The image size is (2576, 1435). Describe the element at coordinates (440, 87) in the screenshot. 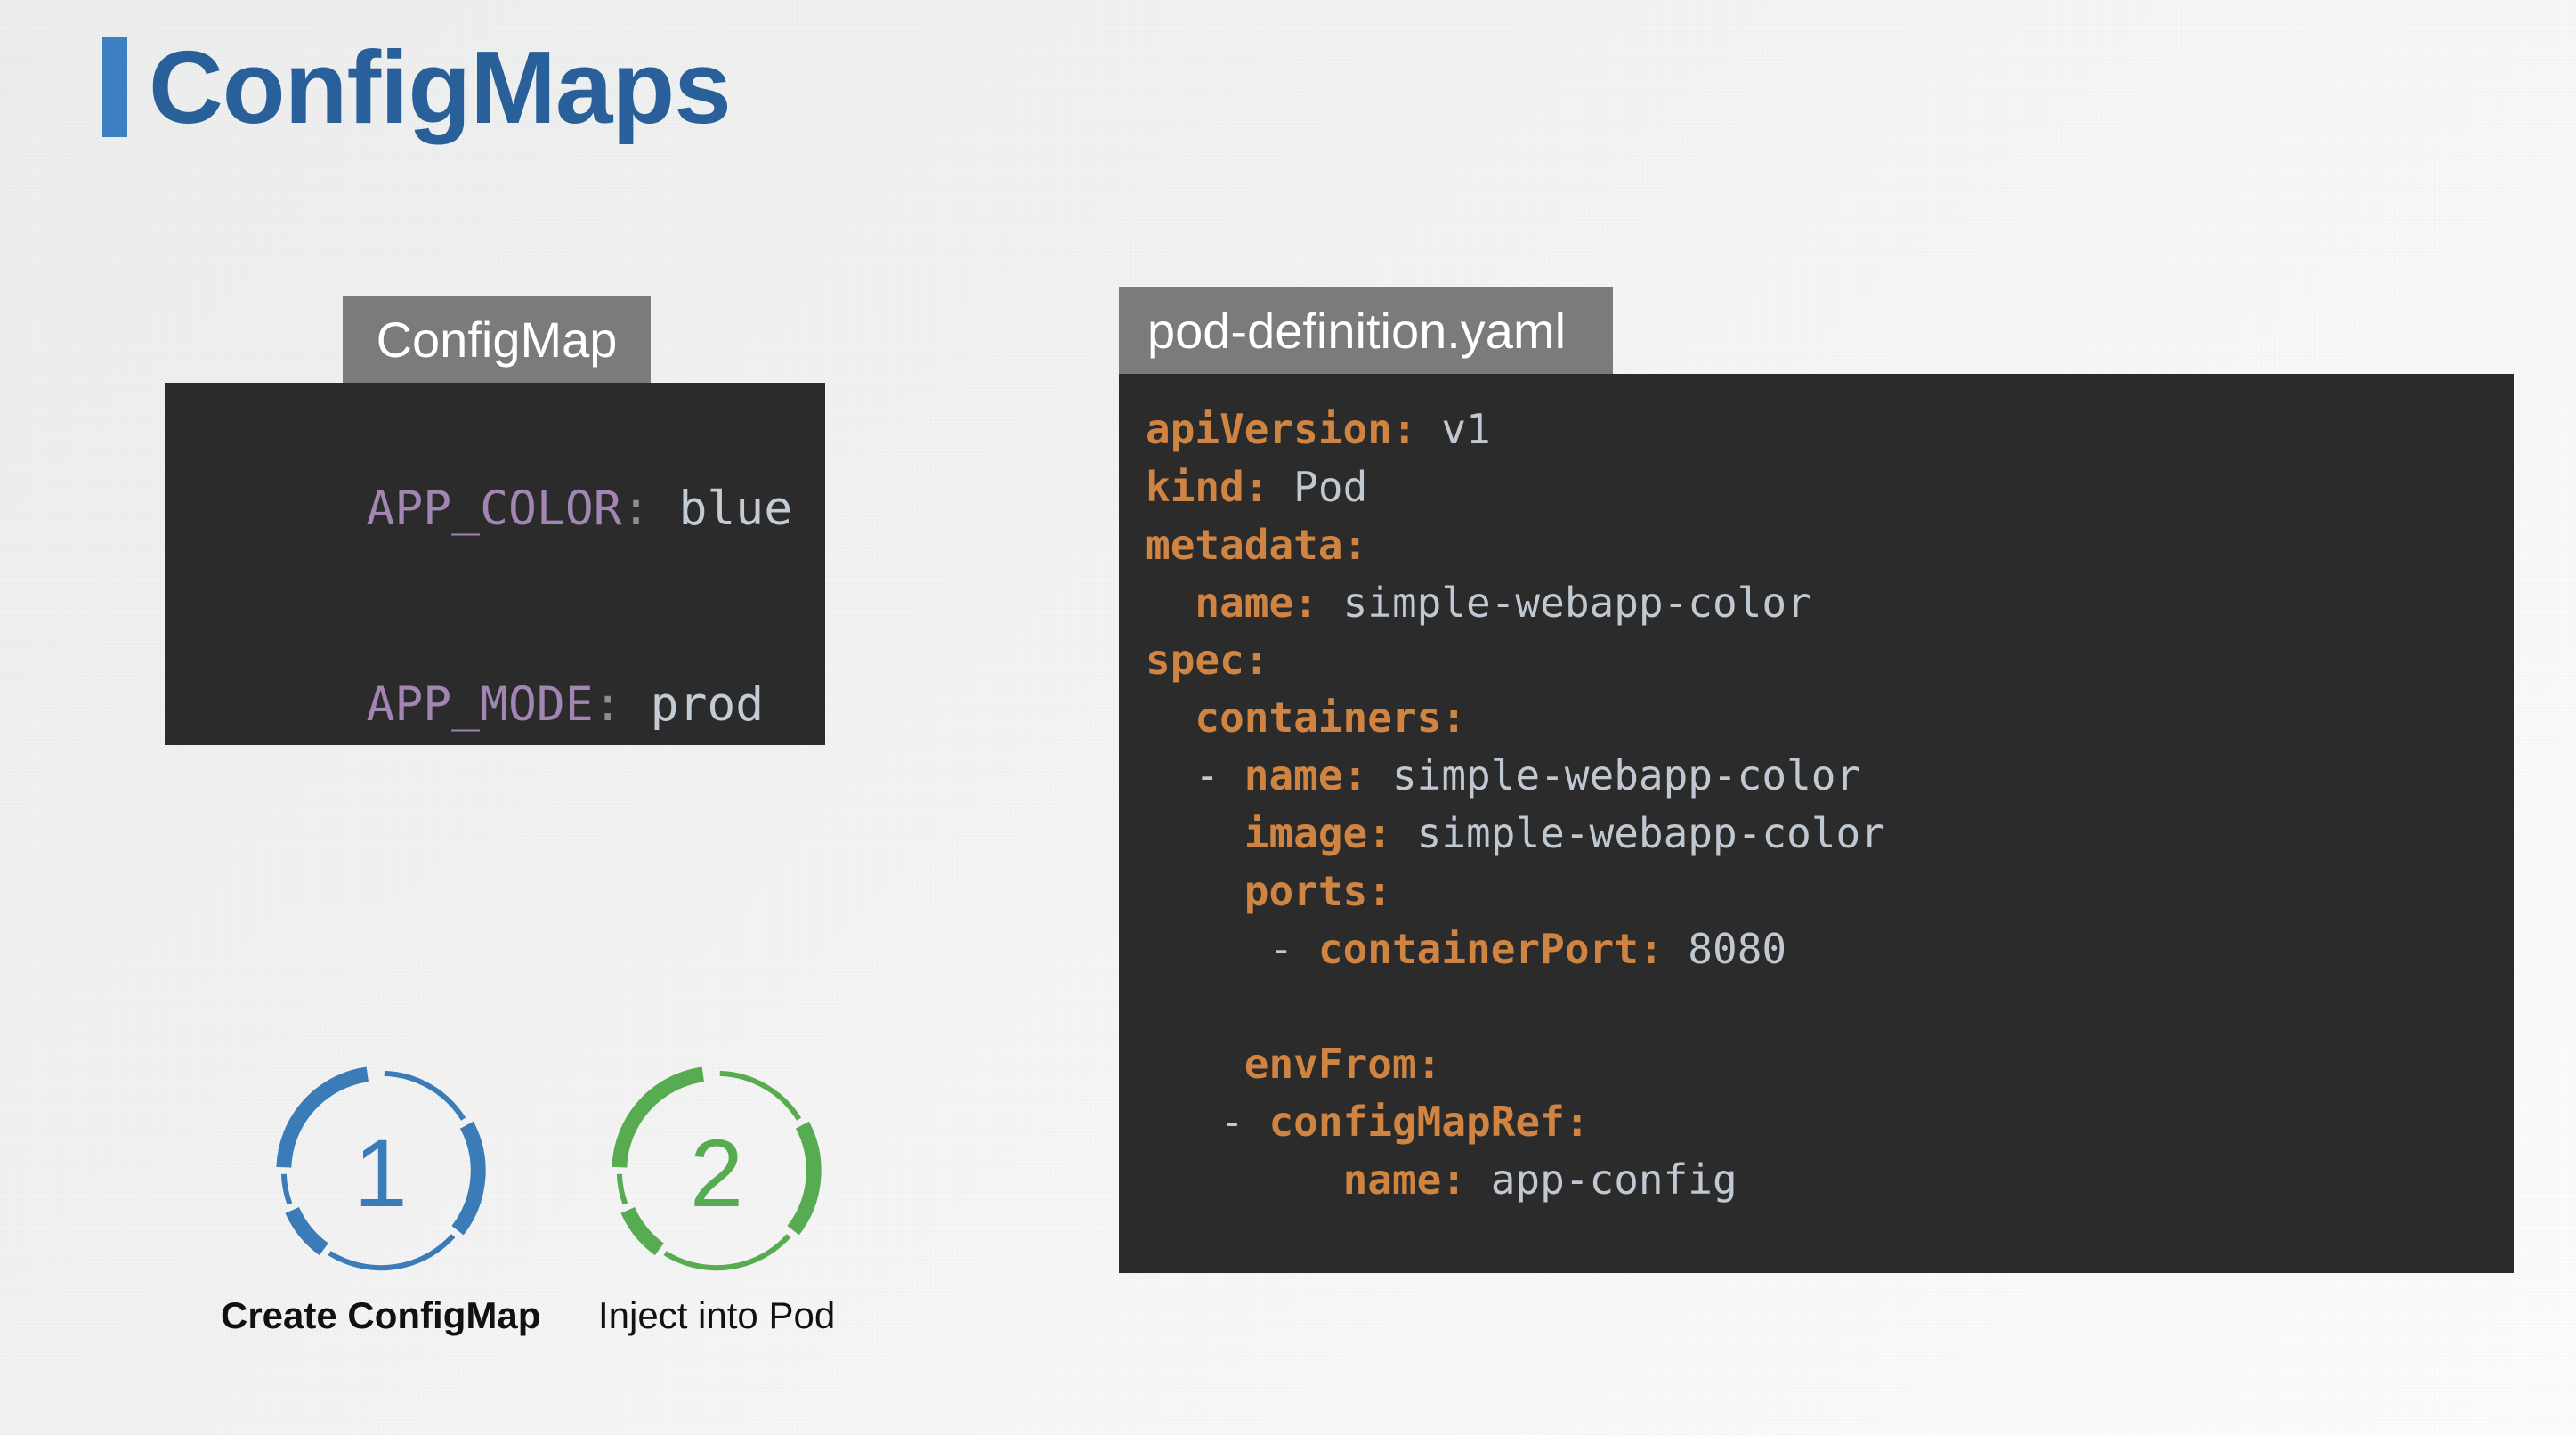

I see `page-title-text: ConfigMaps` at that location.